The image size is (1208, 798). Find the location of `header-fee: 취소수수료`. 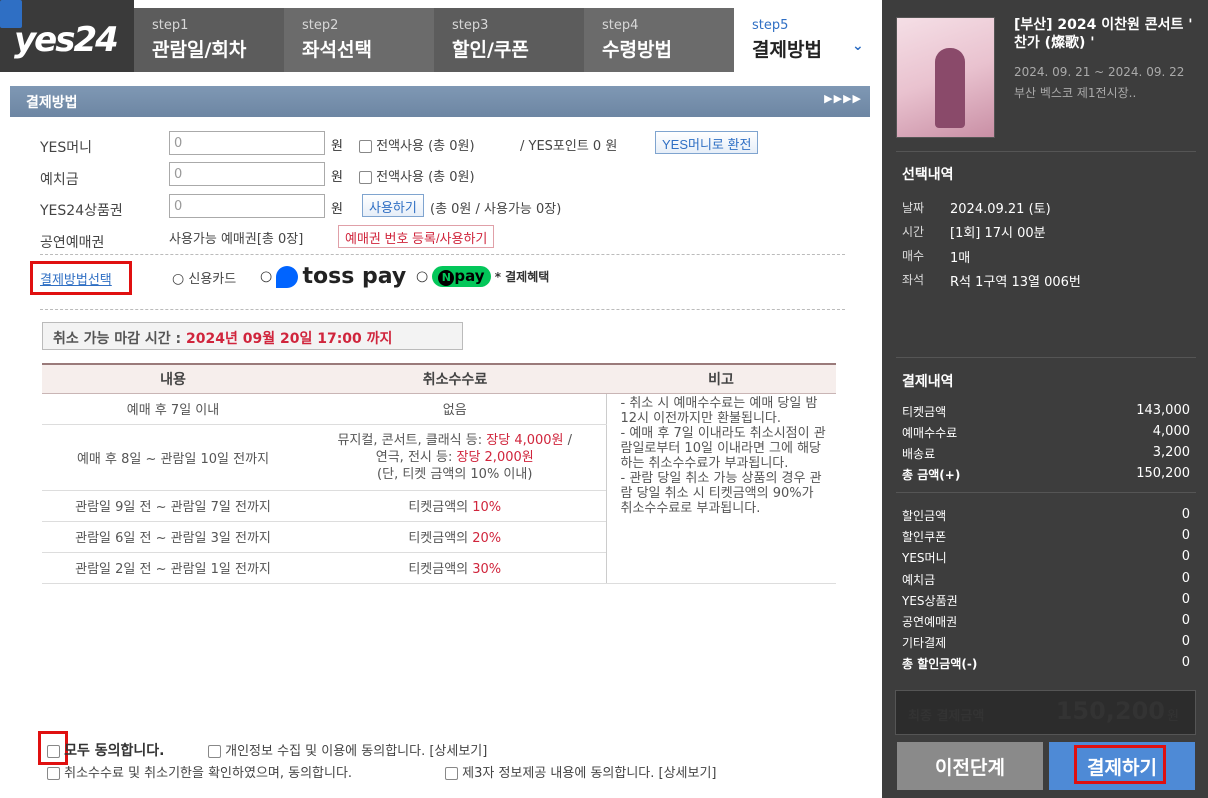

header-fee: 취소수수료 is located at coordinates (455, 378).